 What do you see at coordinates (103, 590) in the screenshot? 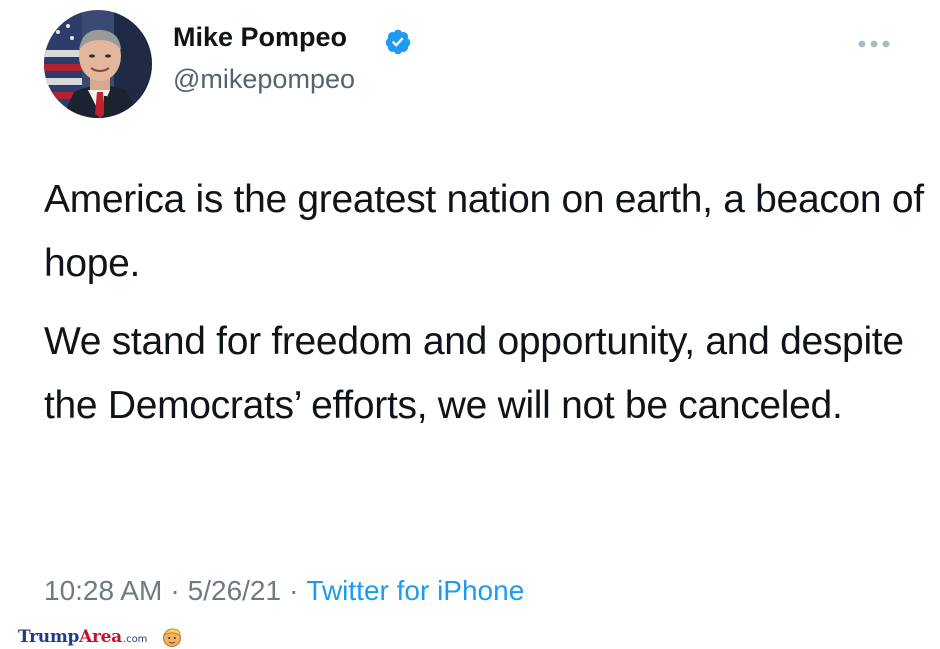
I see `tweet-time: 10:28 AM` at bounding box center [103, 590].